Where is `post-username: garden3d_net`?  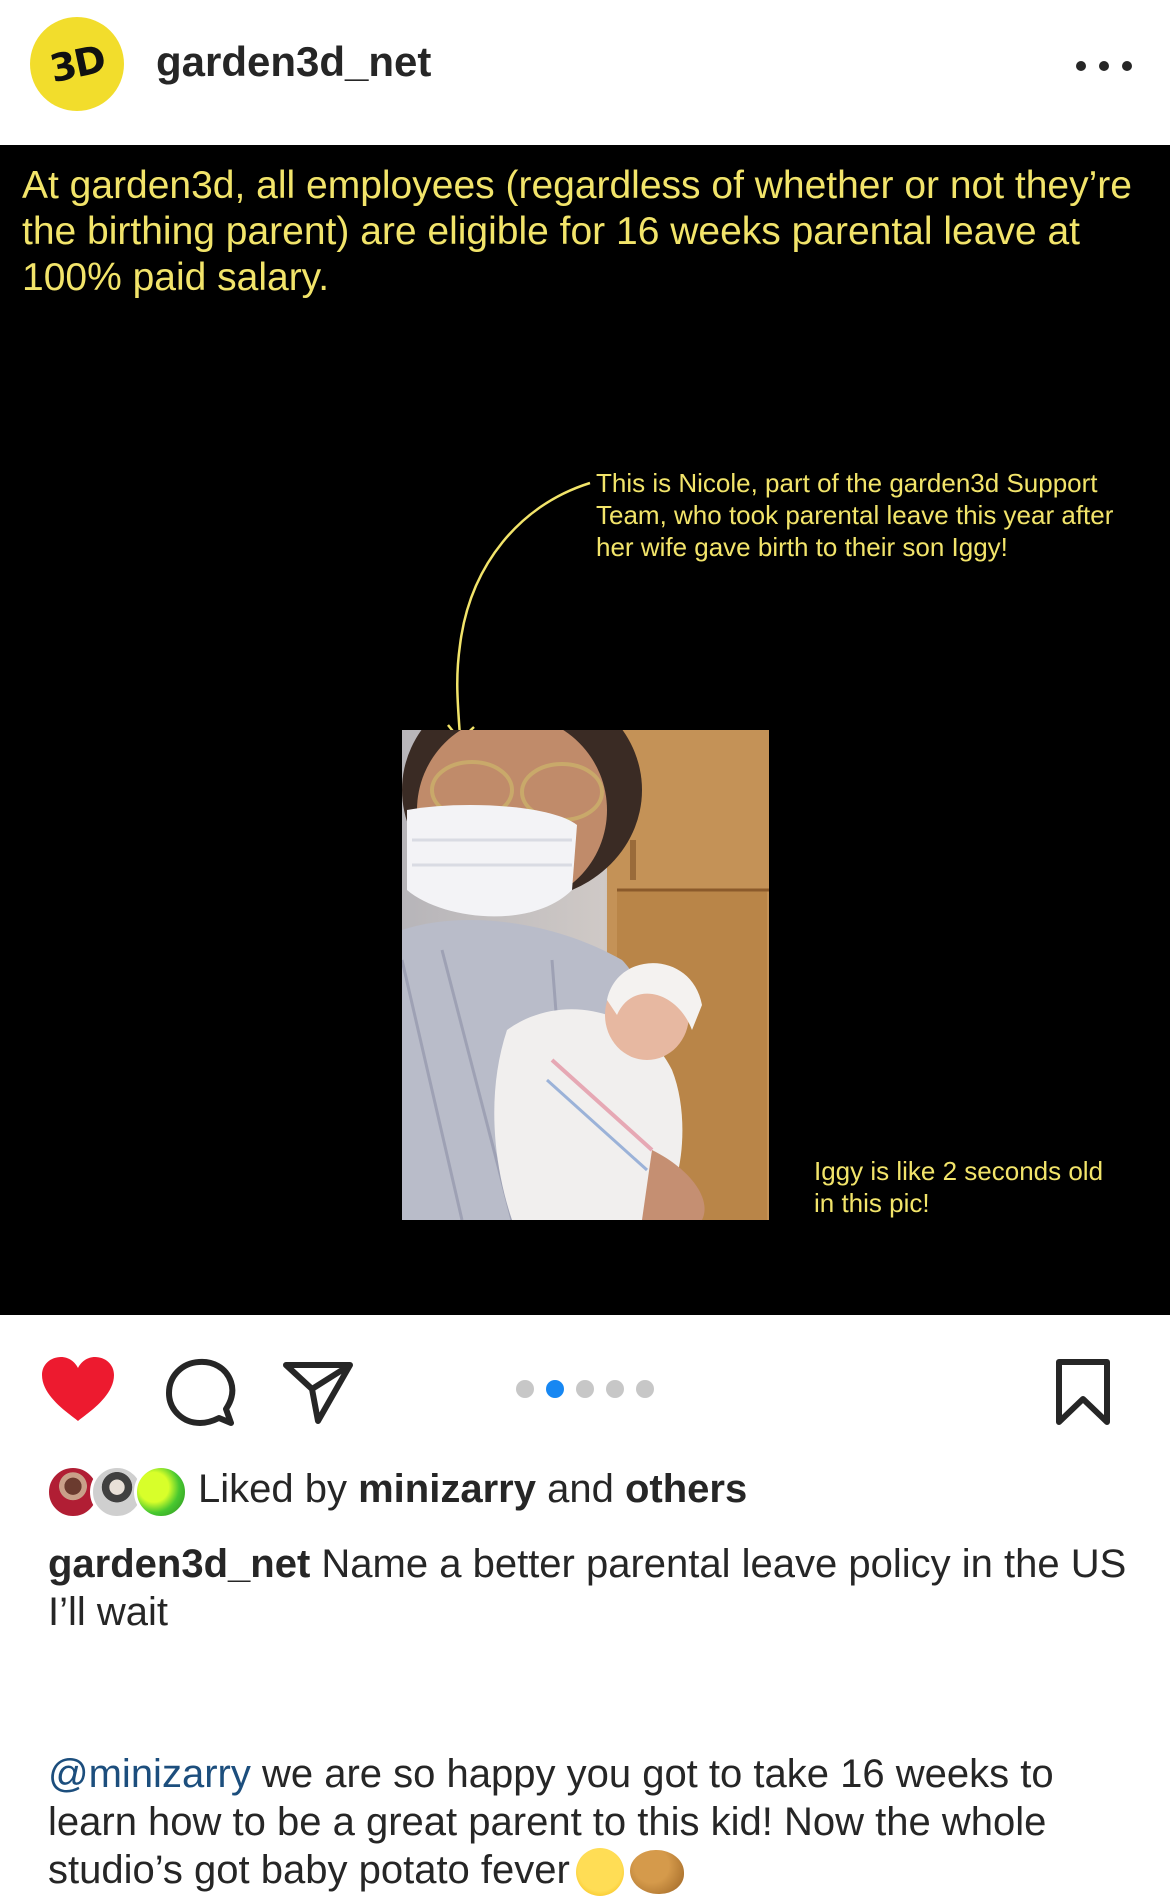 post-username: garden3d_net is located at coordinates (293, 62).